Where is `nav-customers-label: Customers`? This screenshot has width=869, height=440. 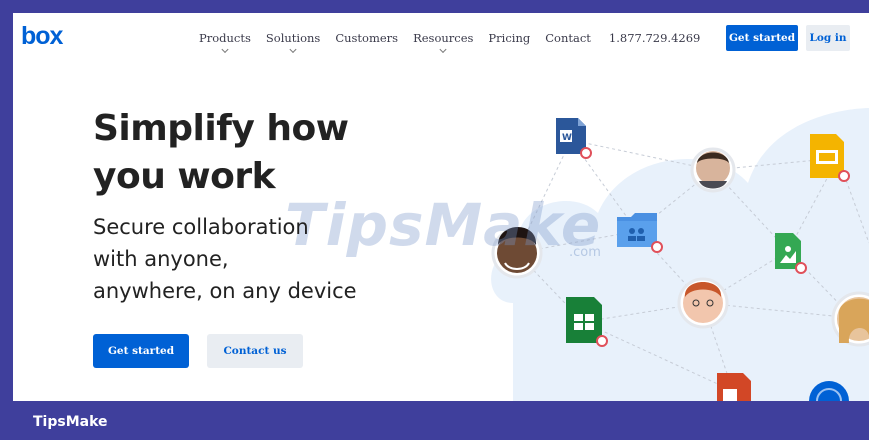
nav-customers-label: Customers is located at coordinates (367, 38).